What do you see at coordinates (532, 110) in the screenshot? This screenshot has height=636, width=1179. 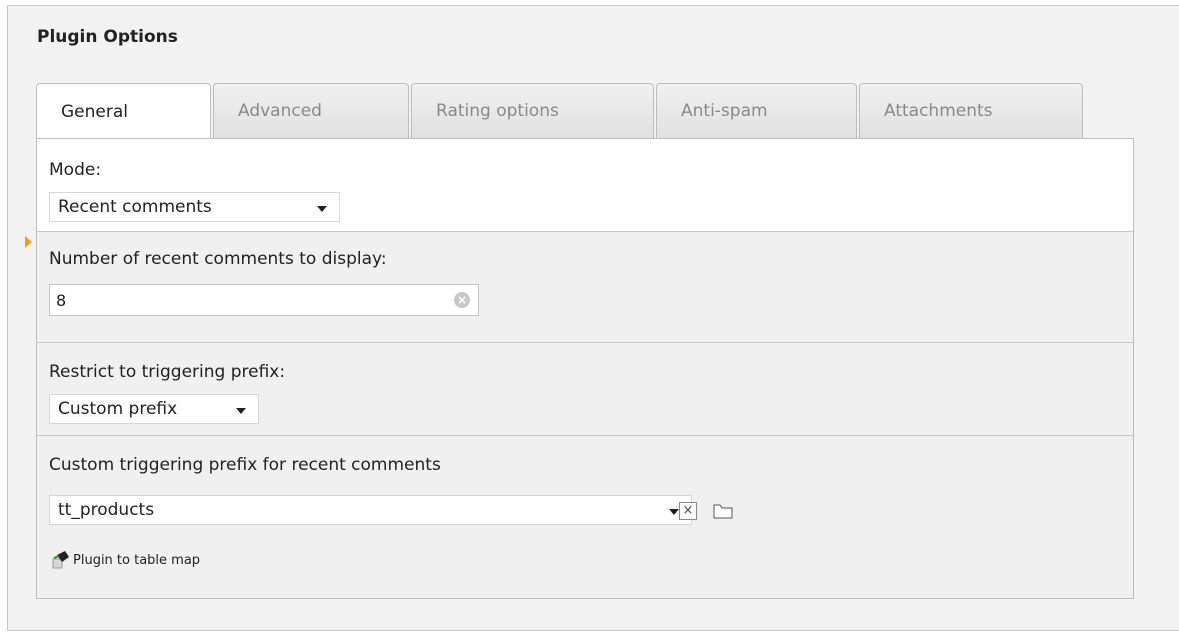 I see `tab-rating-options: Rating options` at bounding box center [532, 110].